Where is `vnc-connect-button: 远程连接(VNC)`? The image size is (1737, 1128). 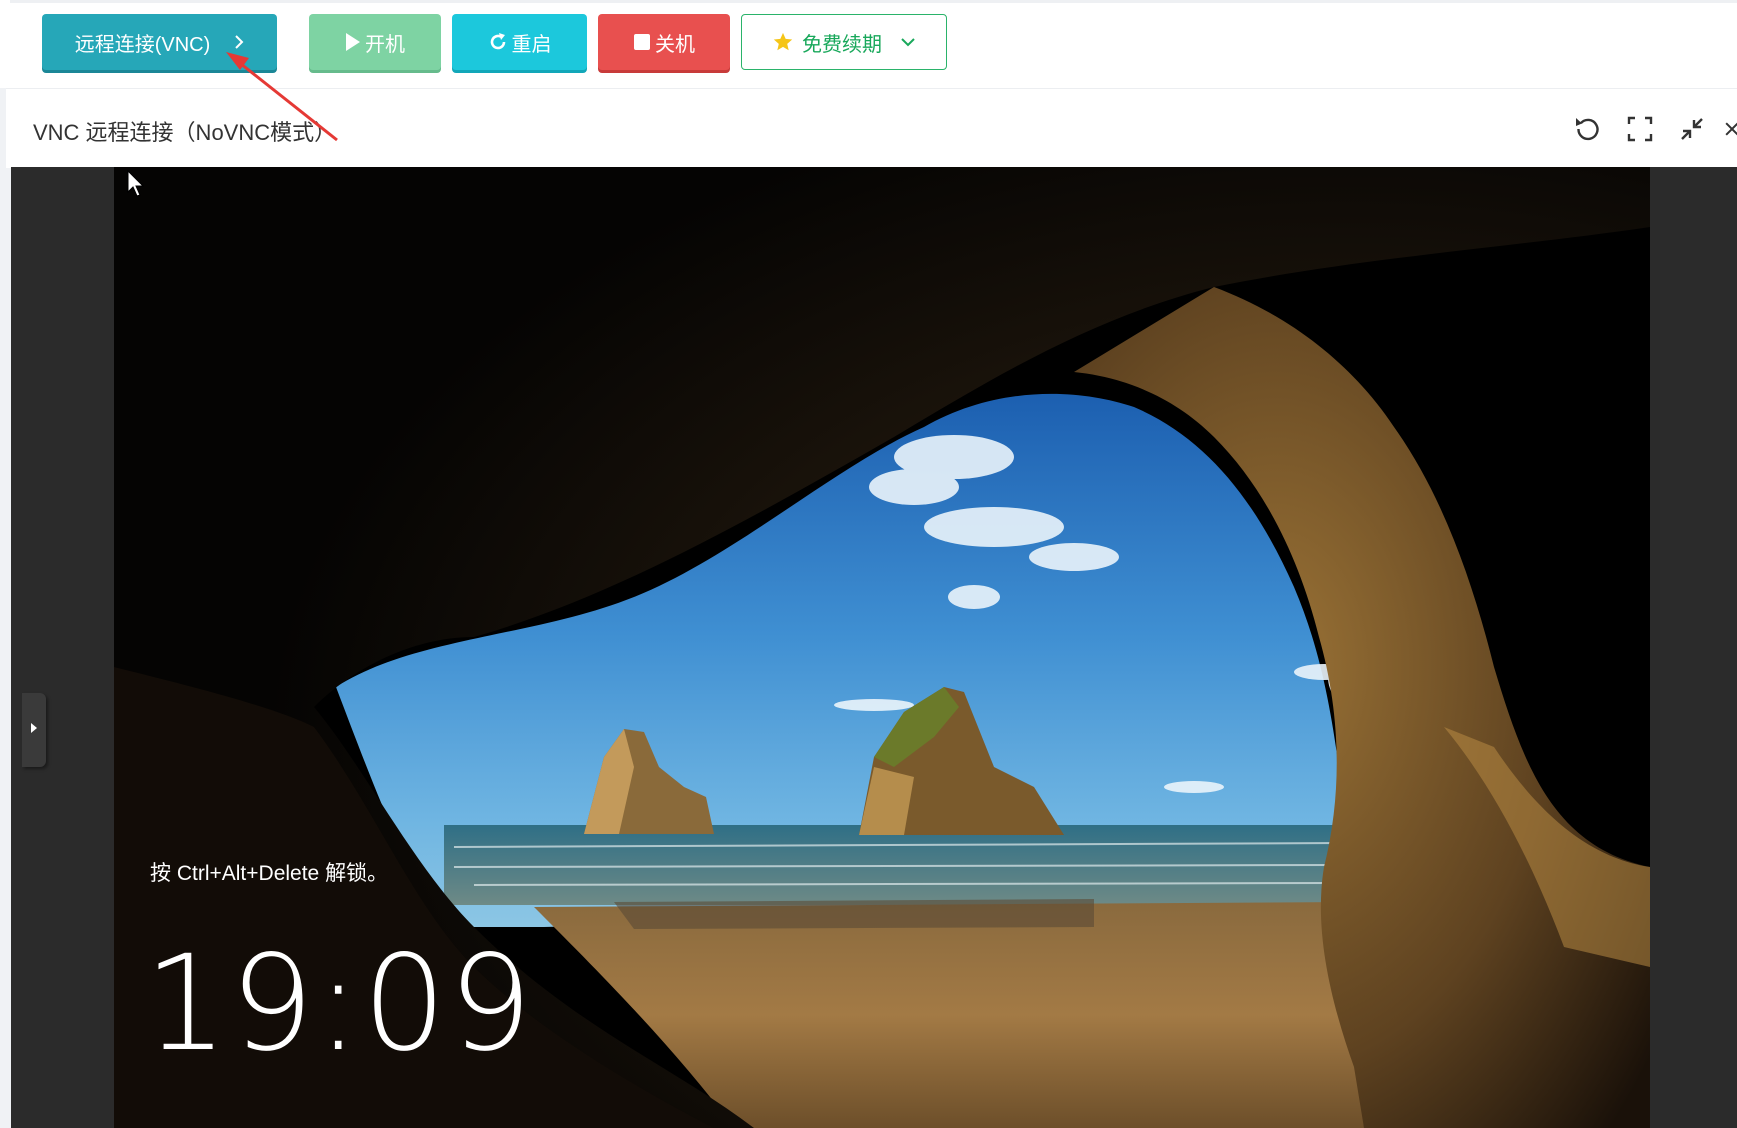 vnc-connect-button: 远程连接(VNC) is located at coordinates (159, 42).